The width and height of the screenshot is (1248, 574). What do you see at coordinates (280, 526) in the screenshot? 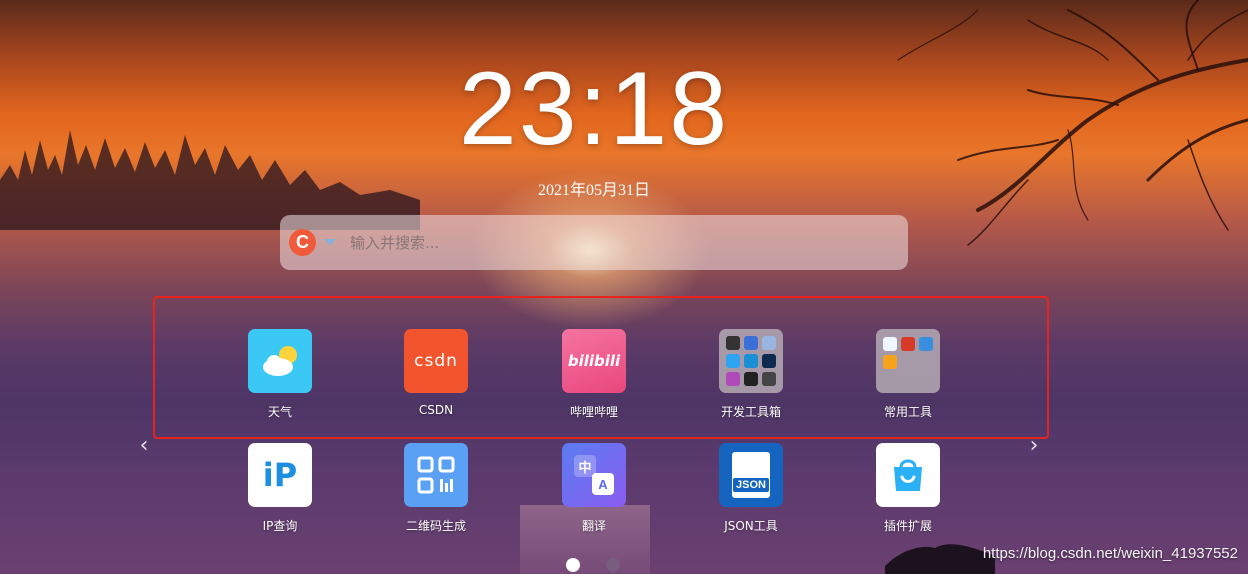
I see `app-label: IP查询` at bounding box center [280, 526].